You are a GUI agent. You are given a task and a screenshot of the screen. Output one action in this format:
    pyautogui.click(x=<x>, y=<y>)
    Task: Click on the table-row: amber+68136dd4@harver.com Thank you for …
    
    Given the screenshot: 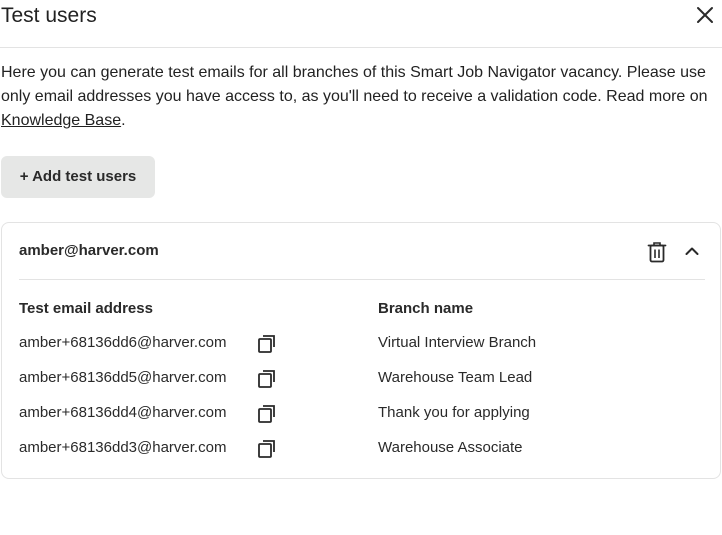 What is the action you would take?
    pyautogui.click(x=361, y=413)
    